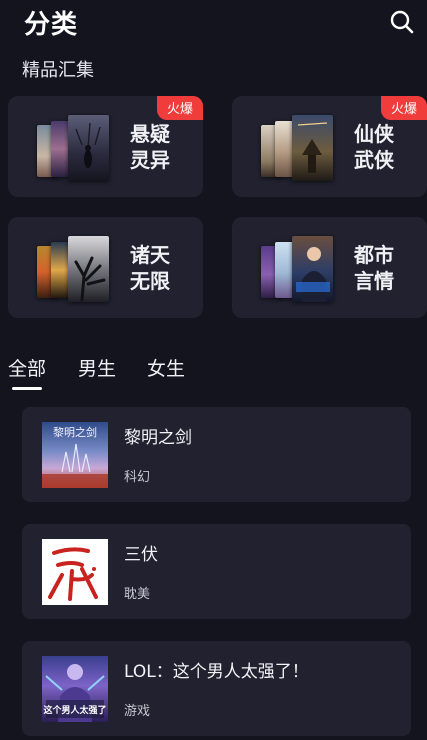 The image size is (427, 740). I want to click on featured-section-title: 精品汇集, so click(58, 70).